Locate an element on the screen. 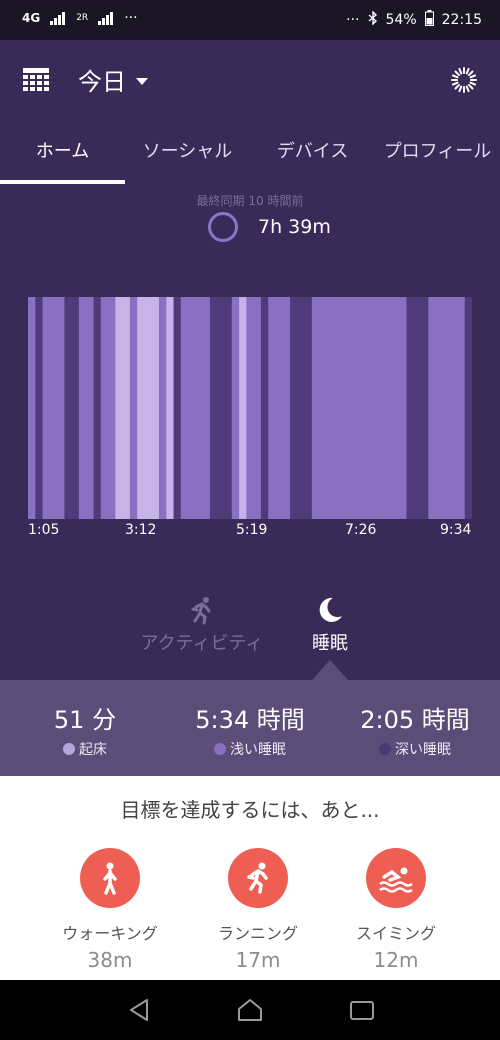  x-tick-label: 5:19 is located at coordinates (252, 530).